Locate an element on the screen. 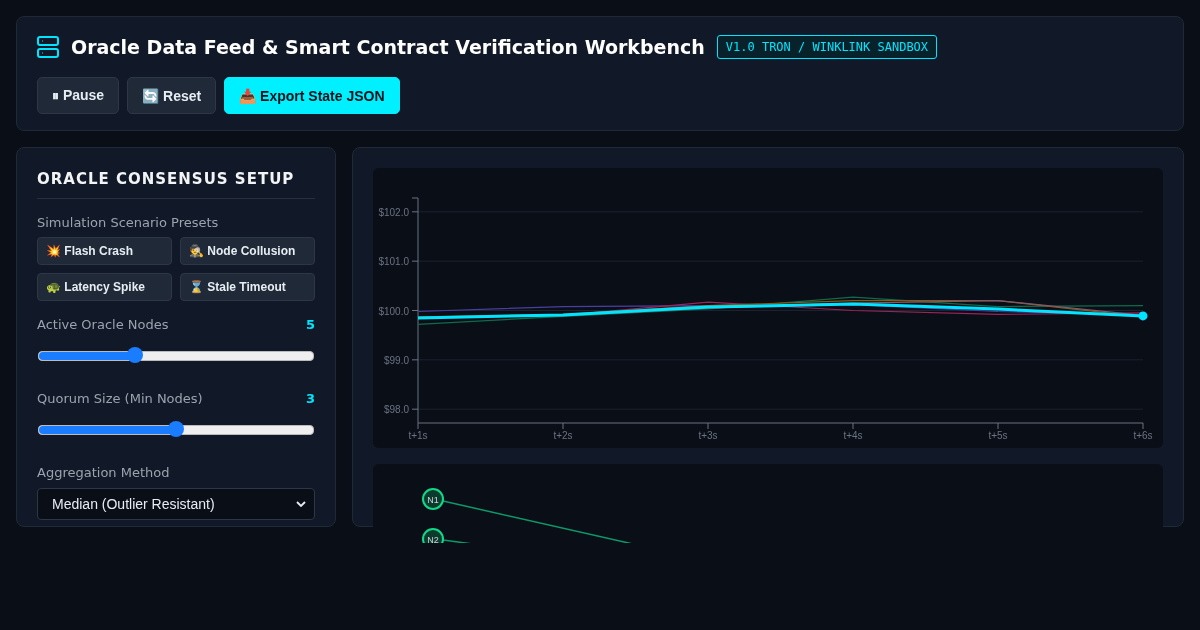 The height and width of the screenshot is (630, 1200). axis-label: t+4s is located at coordinates (853, 435).